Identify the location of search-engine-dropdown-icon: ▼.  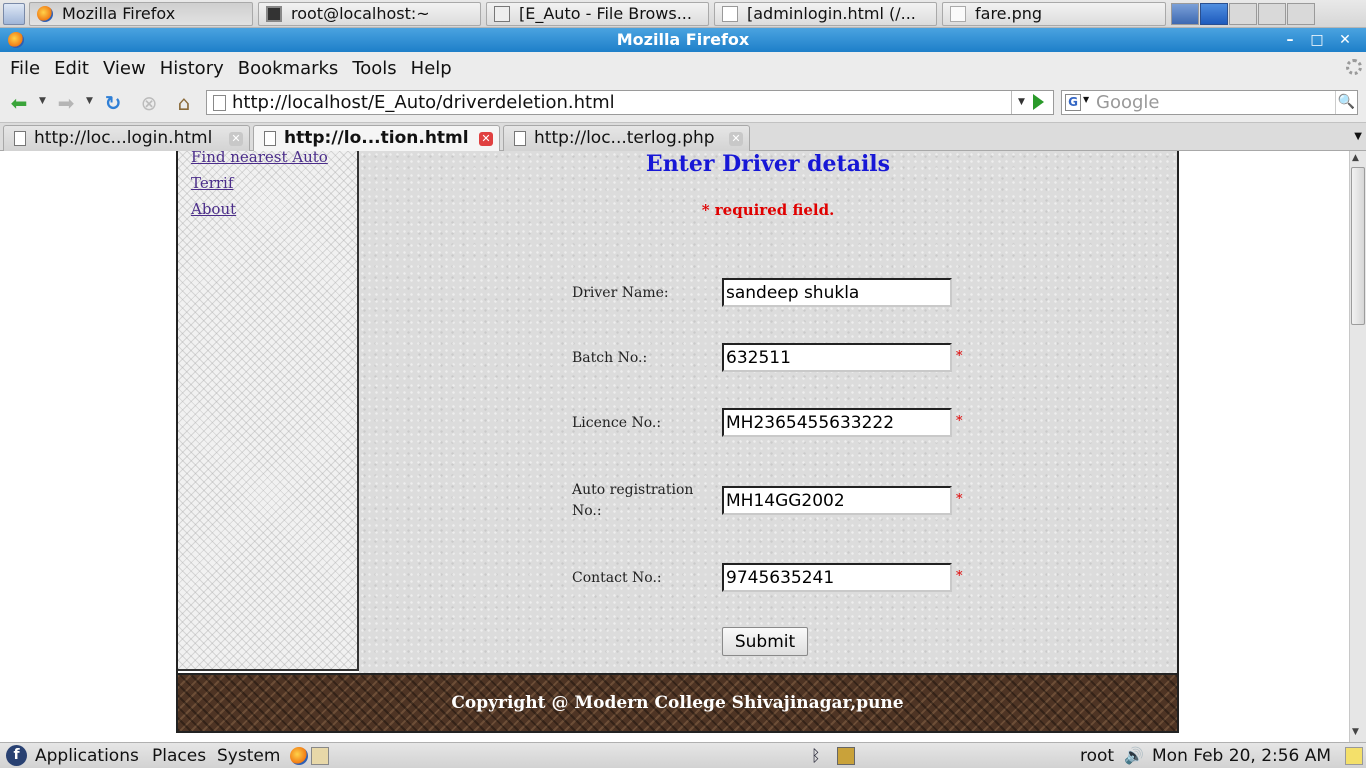
(1086, 99).